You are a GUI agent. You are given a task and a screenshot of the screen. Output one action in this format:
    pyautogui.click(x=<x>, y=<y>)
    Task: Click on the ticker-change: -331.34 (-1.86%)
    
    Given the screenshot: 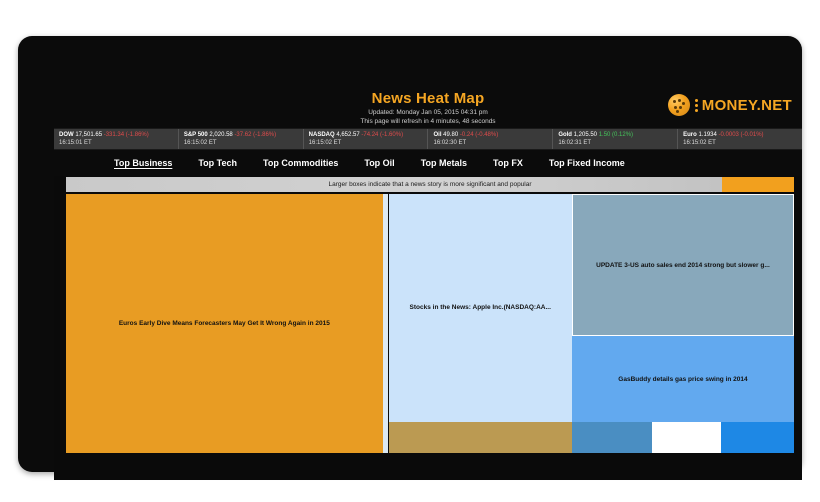 What is the action you would take?
    pyautogui.click(x=126, y=135)
    